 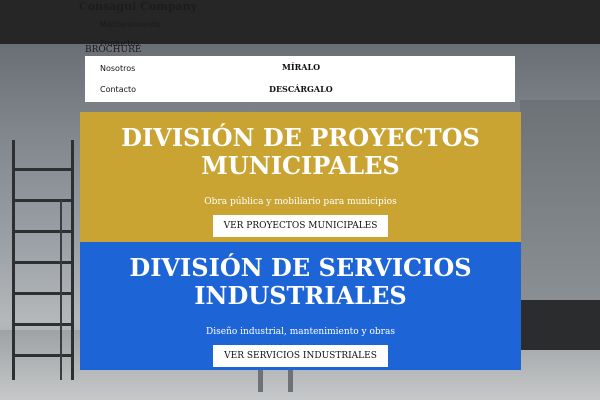 I want to click on background-scaffold-rail, so click(x=70, y=290).